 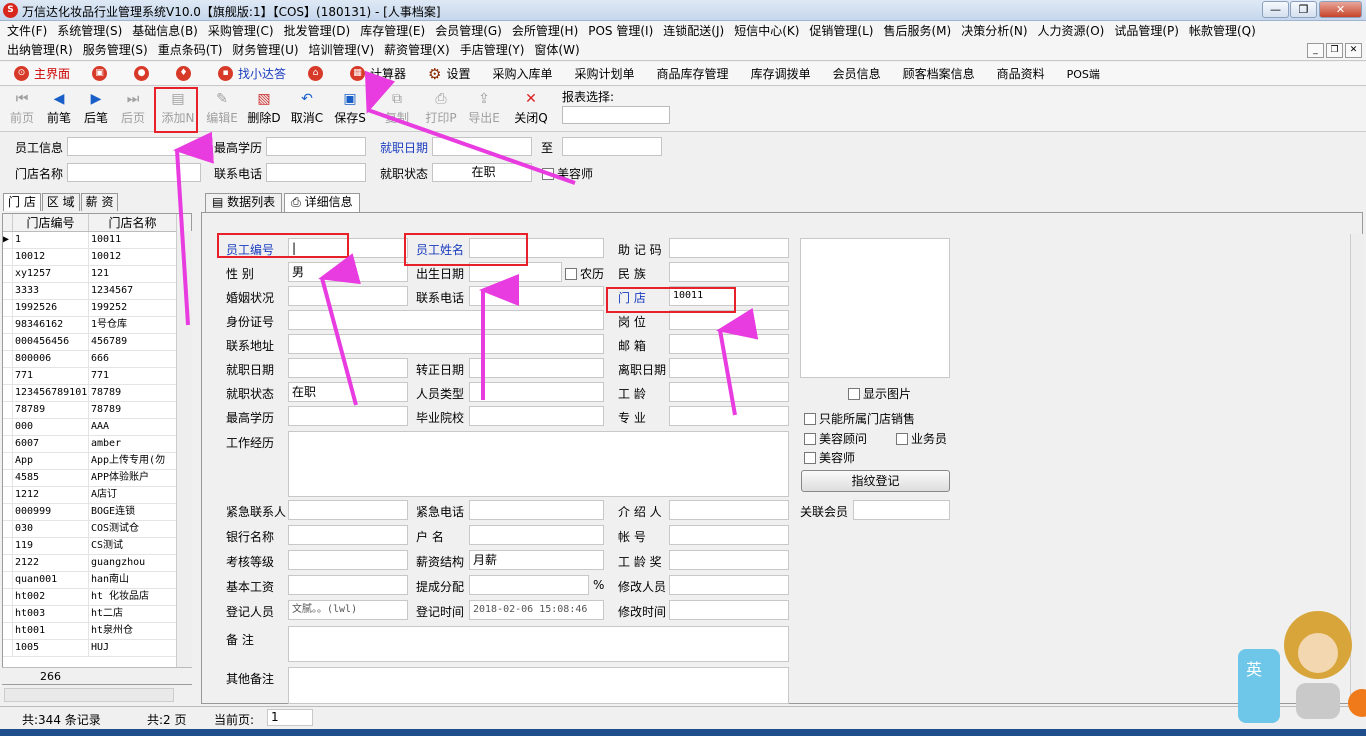 I want to click on page-count: 共:2 页, so click(x=167, y=720).